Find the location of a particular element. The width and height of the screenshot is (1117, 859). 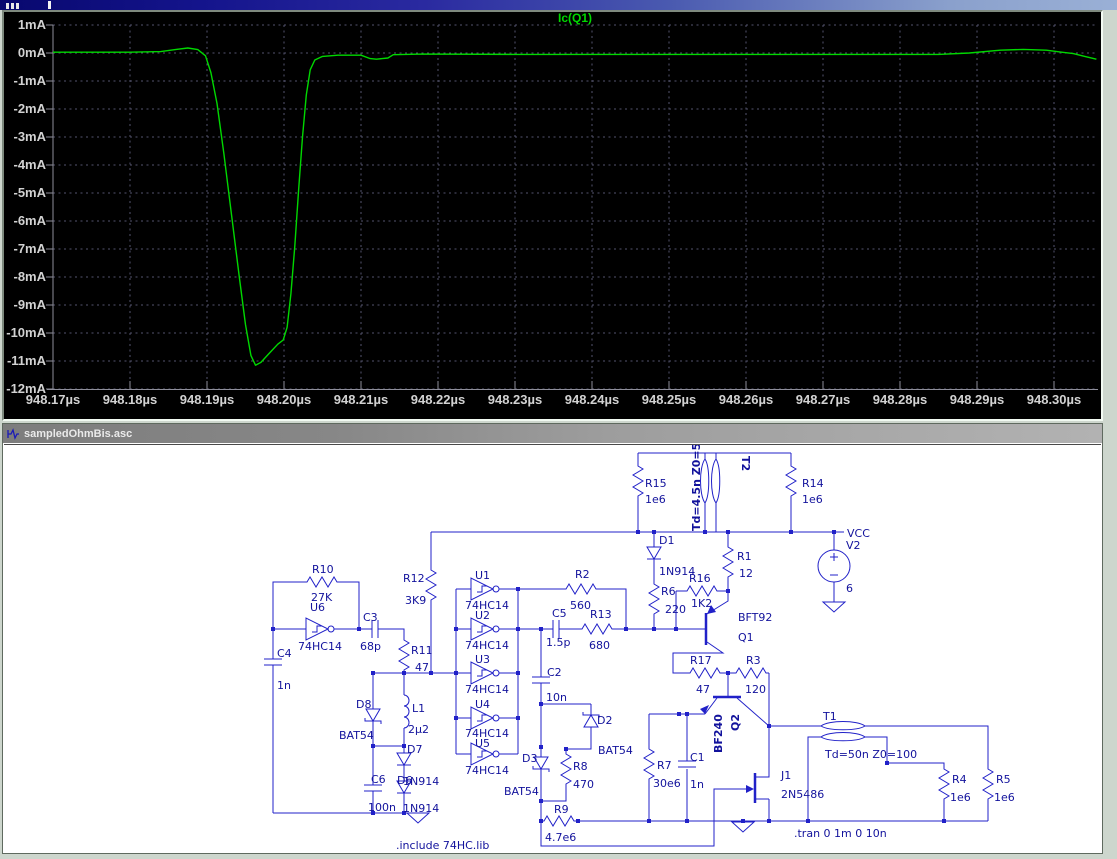

component-Q2: BF240 Q2 is located at coordinates (721, 724).